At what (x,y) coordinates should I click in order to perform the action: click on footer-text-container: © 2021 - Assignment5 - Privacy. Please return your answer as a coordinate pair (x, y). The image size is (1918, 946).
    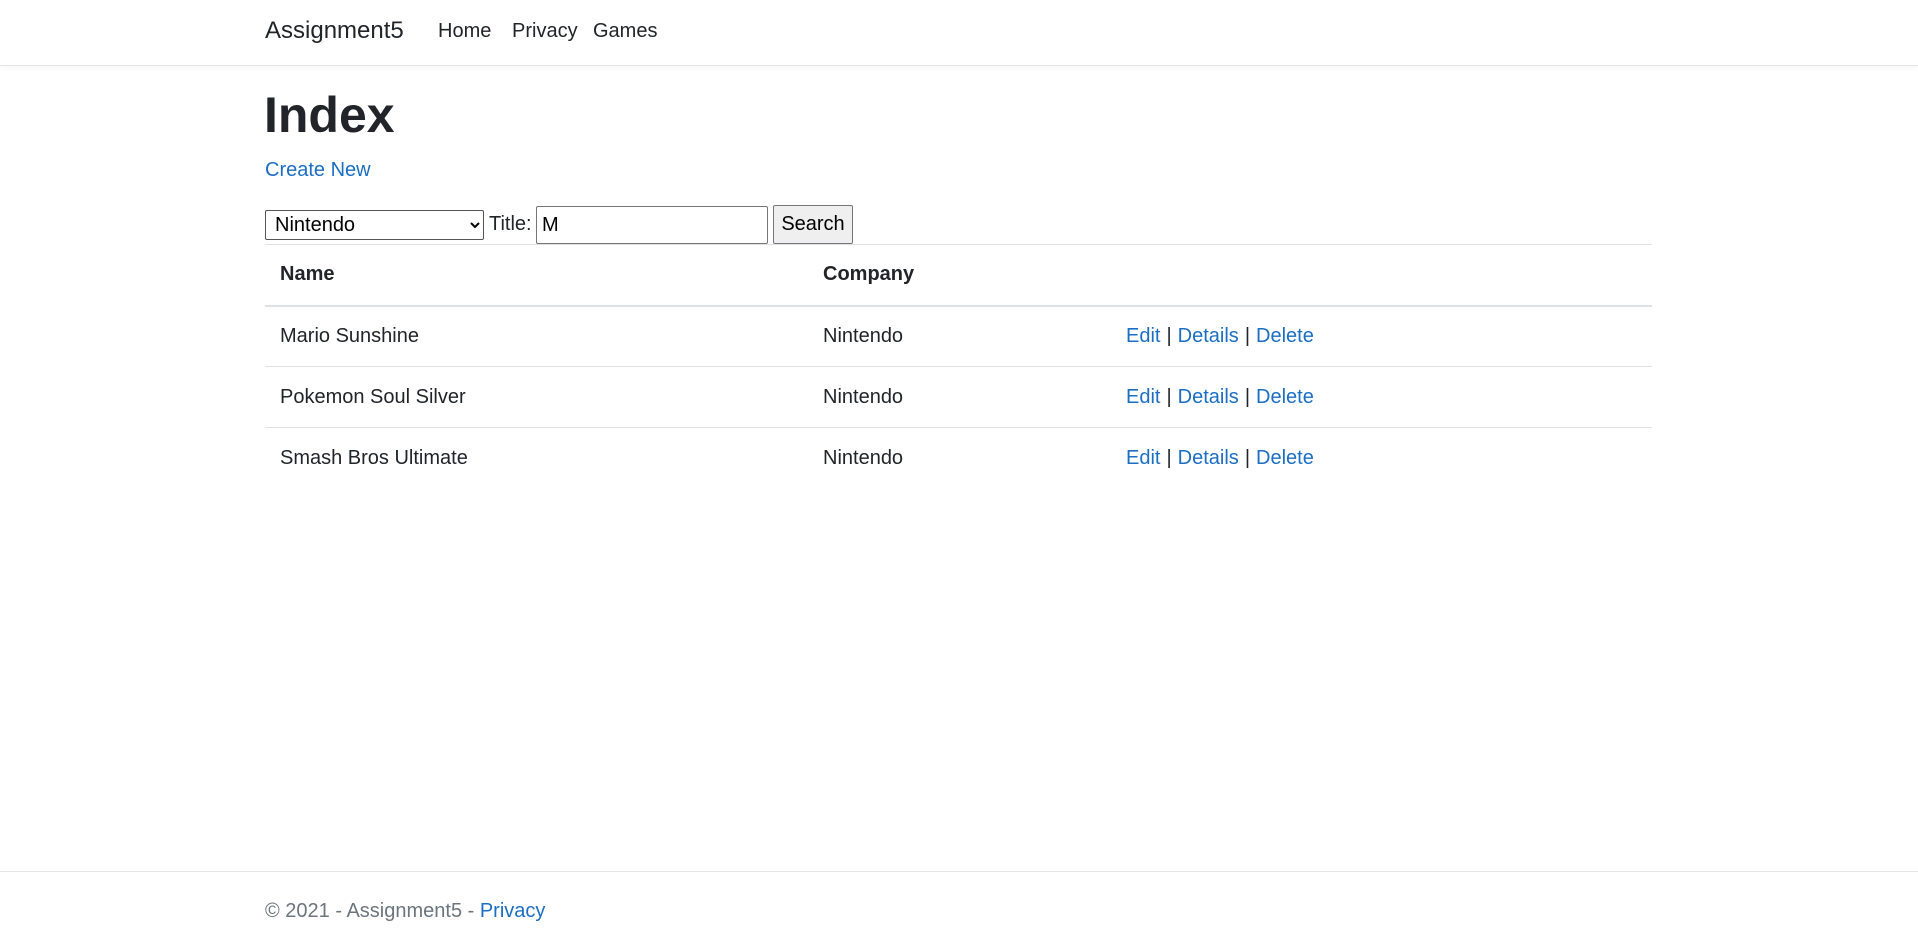
    Looking at the image, I should click on (405, 911).